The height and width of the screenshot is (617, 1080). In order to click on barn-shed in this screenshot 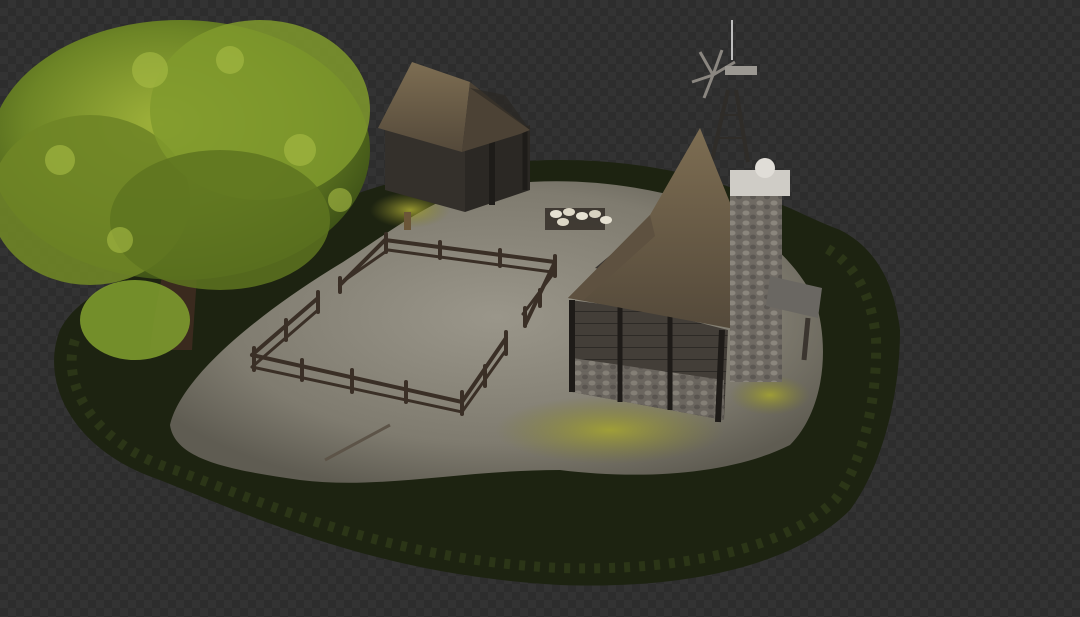, I will do `click(454, 137)`.